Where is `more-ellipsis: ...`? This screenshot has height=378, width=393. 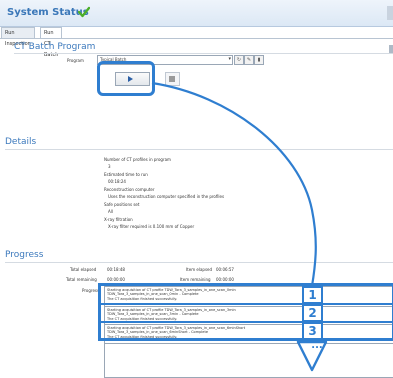
more-ellipsis: ... is located at coordinates (317, 345).